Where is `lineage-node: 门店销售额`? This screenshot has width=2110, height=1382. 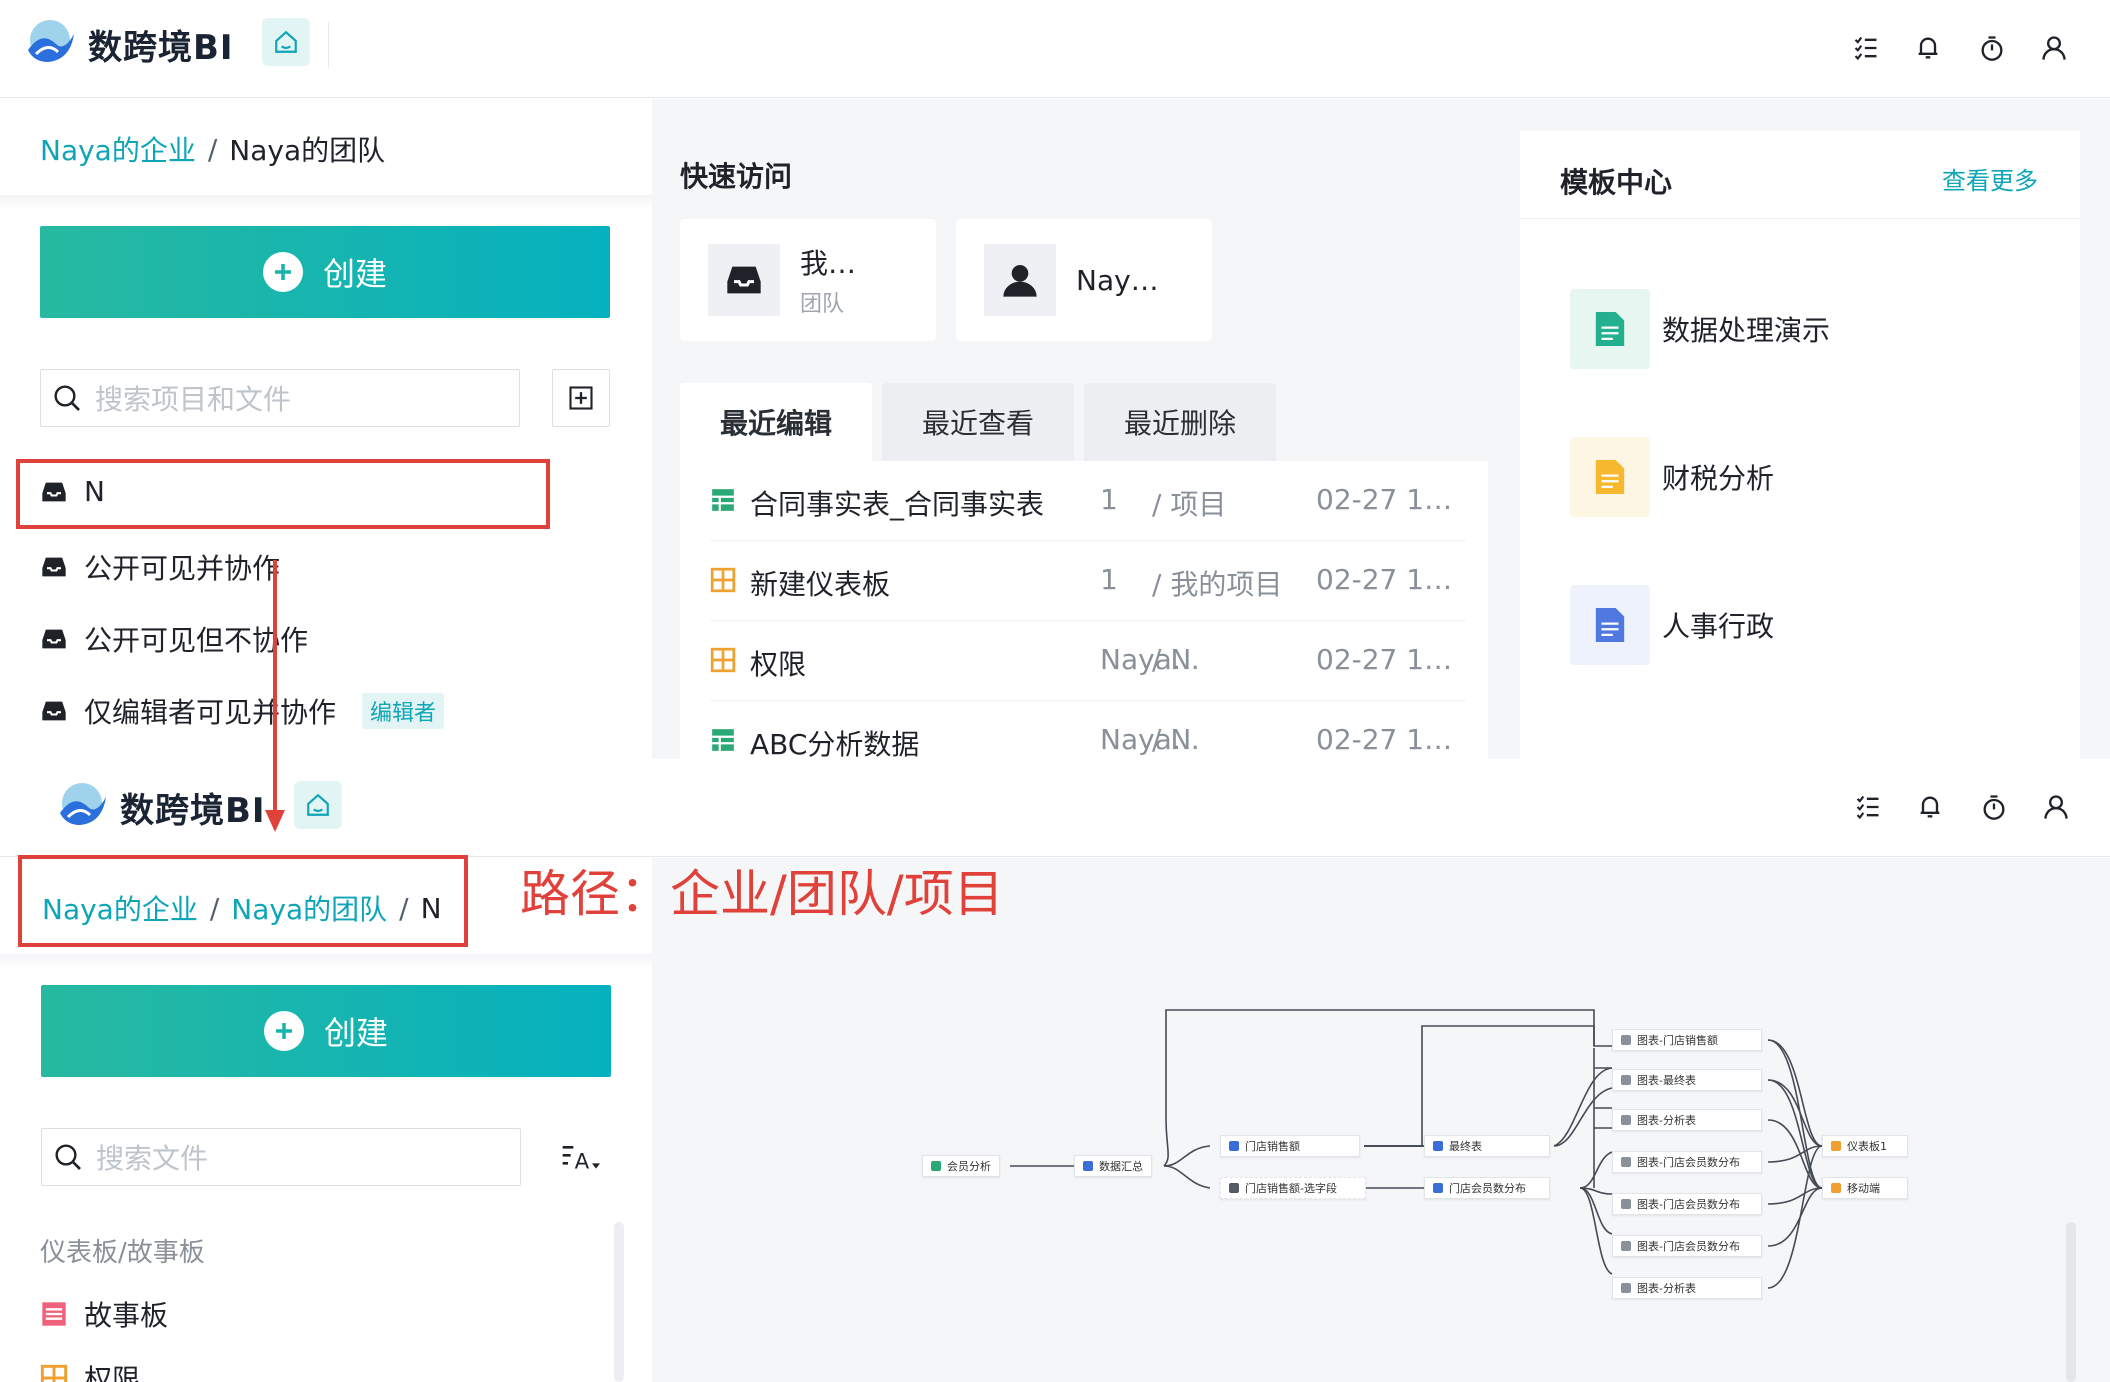 lineage-node: 门店销售额 is located at coordinates (1290, 1146).